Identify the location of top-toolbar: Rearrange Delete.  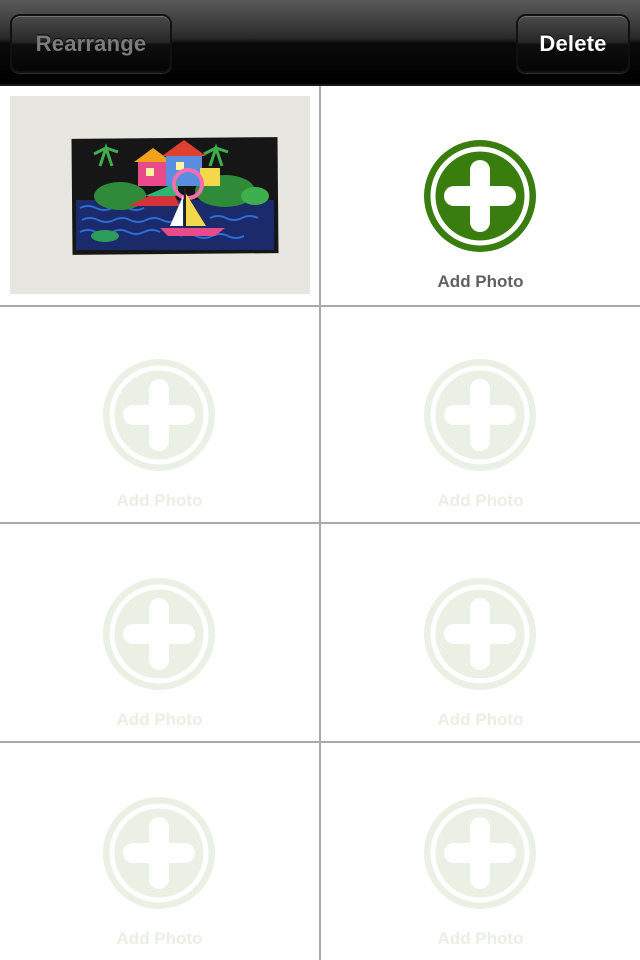
(320, 43).